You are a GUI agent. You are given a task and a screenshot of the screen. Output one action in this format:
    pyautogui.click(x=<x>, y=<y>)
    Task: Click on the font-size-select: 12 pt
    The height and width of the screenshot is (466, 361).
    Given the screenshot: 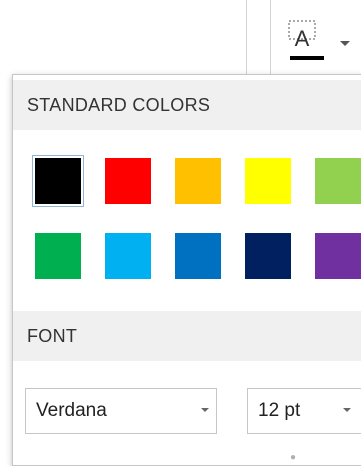 What is the action you would take?
    pyautogui.click(x=304, y=411)
    